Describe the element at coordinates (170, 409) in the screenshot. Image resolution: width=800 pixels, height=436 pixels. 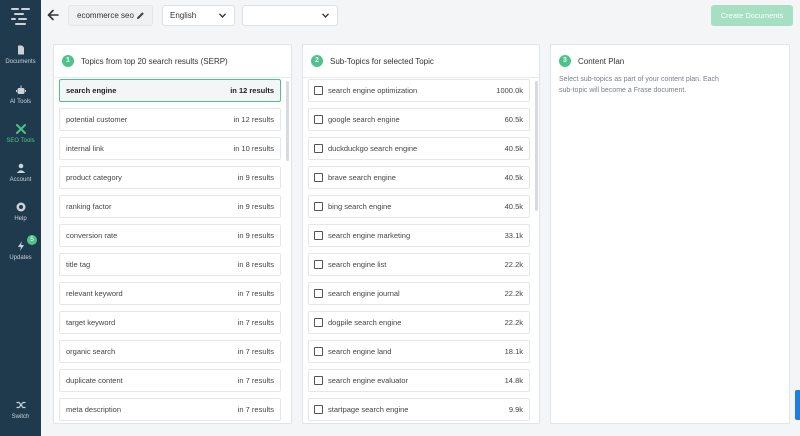
I see `topic-row: meta description in 7 results` at that location.